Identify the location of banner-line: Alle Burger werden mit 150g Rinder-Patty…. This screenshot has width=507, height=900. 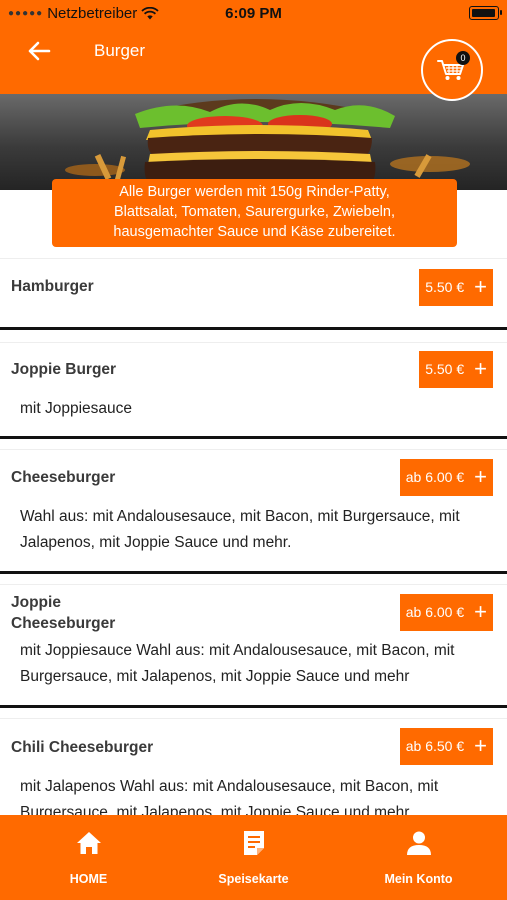
(254, 192).